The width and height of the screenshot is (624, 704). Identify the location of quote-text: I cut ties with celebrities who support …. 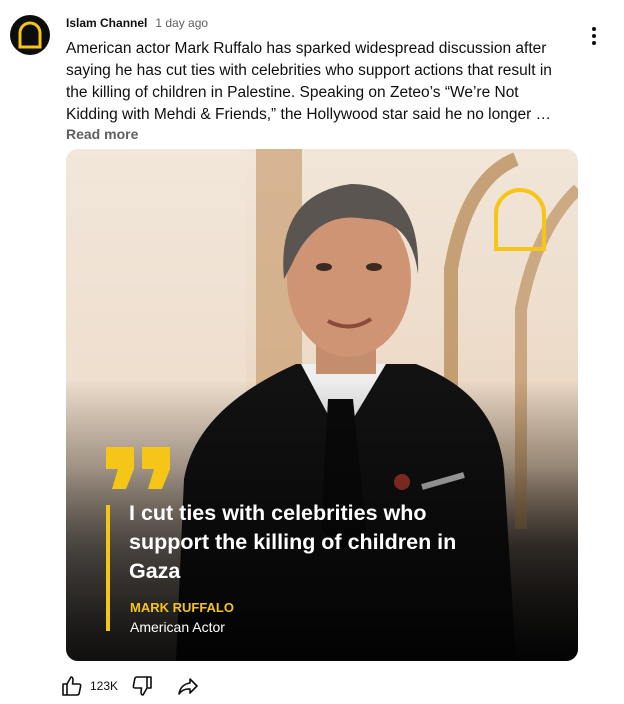
(293, 542).